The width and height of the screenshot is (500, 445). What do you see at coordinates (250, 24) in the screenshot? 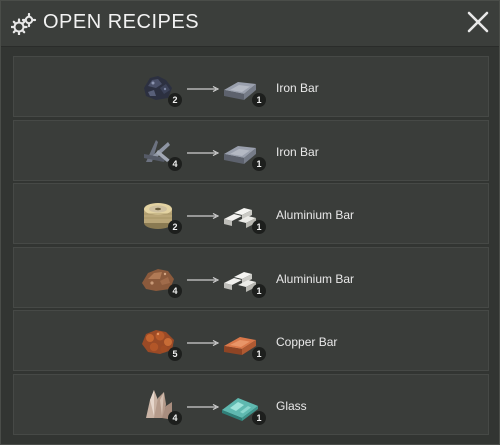
I see `panel-header: OPEN RECIPES` at bounding box center [250, 24].